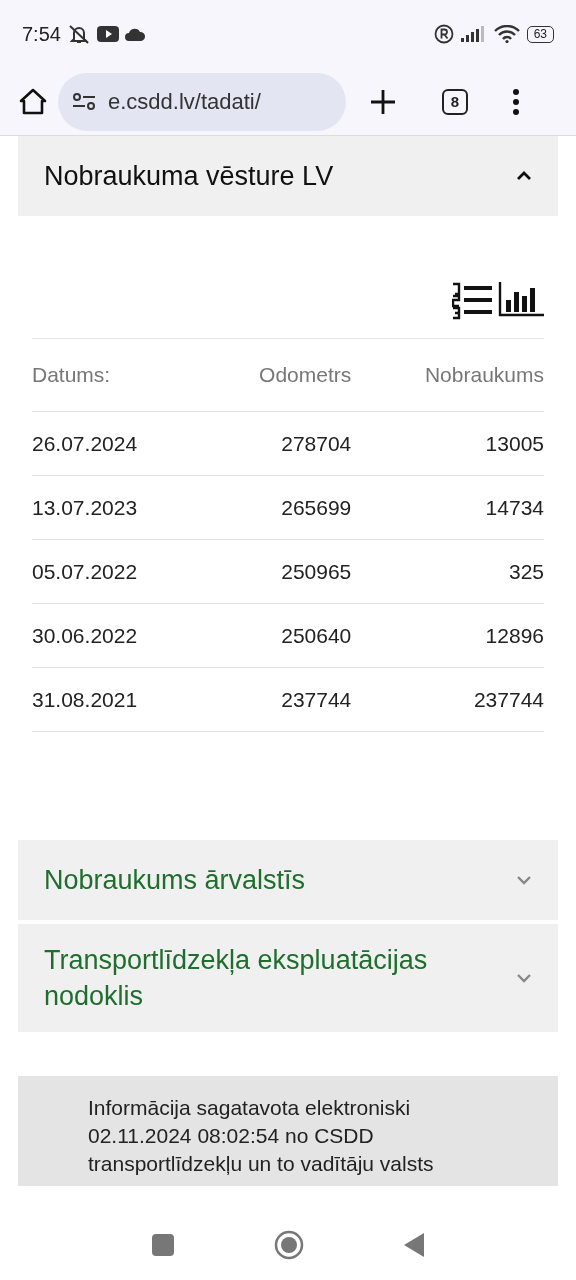 The image size is (576, 1280). Describe the element at coordinates (383, 101) in the screenshot. I see `new-tab-icon` at that location.